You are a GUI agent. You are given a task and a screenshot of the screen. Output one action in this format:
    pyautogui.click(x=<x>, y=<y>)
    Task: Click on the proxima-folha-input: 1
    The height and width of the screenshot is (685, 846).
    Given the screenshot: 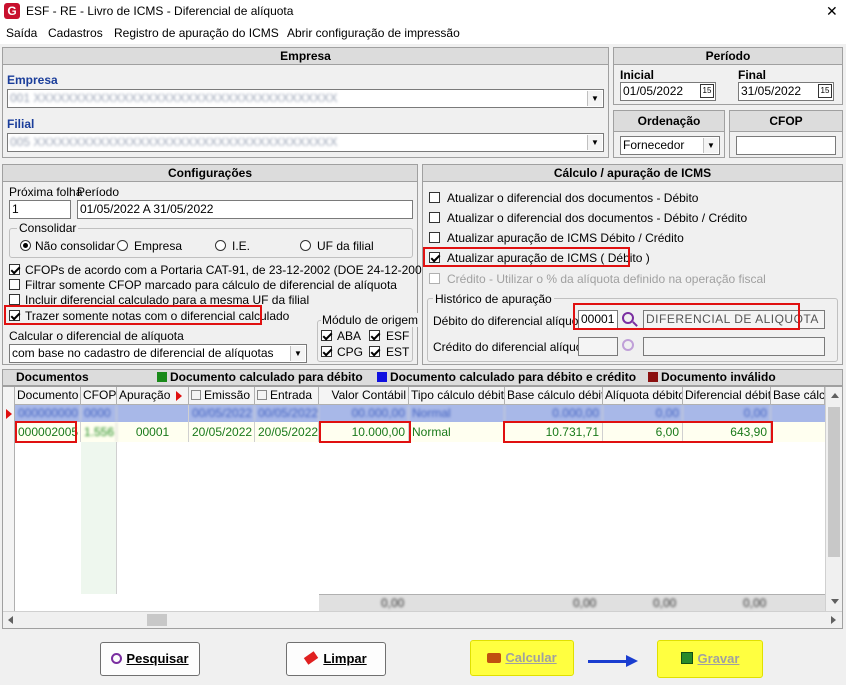 What is the action you would take?
    pyautogui.click(x=40, y=209)
    